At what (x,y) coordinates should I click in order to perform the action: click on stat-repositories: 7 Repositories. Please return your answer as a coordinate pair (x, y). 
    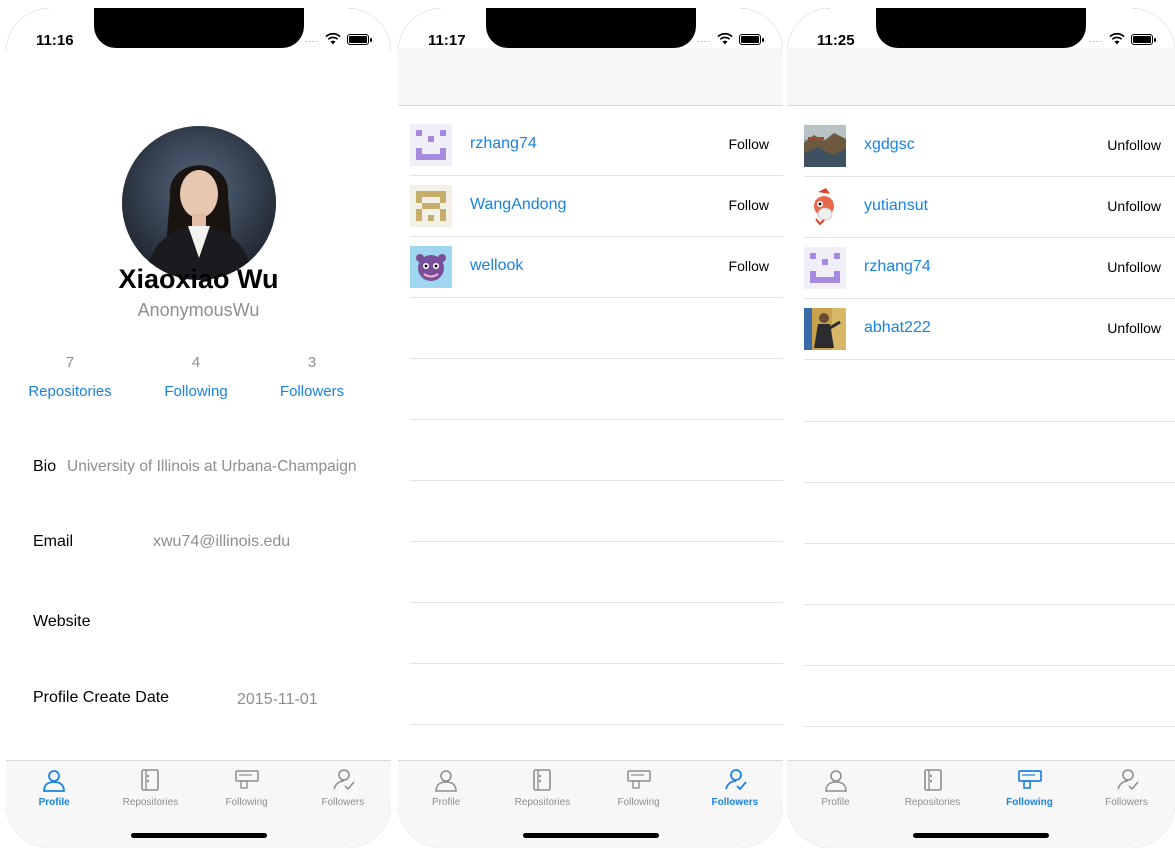
    Looking at the image, I should click on (70, 377).